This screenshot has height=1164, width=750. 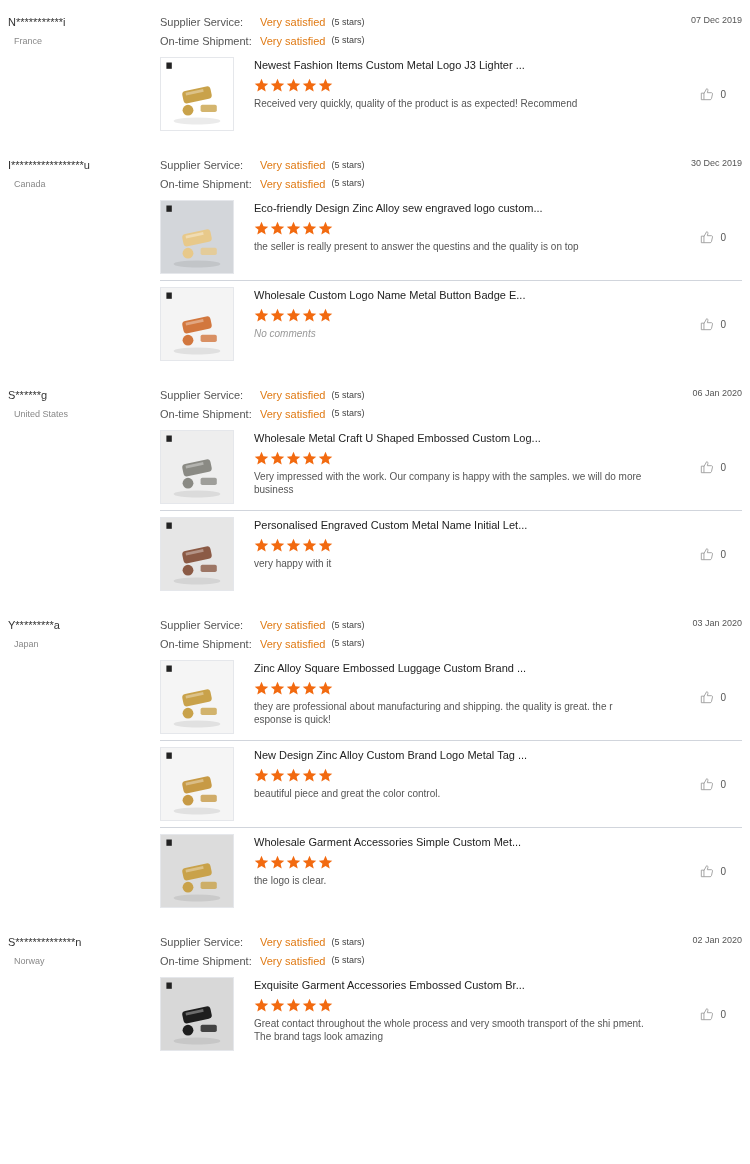 What do you see at coordinates (285, 333) in the screenshot?
I see `review-comment: No comments` at bounding box center [285, 333].